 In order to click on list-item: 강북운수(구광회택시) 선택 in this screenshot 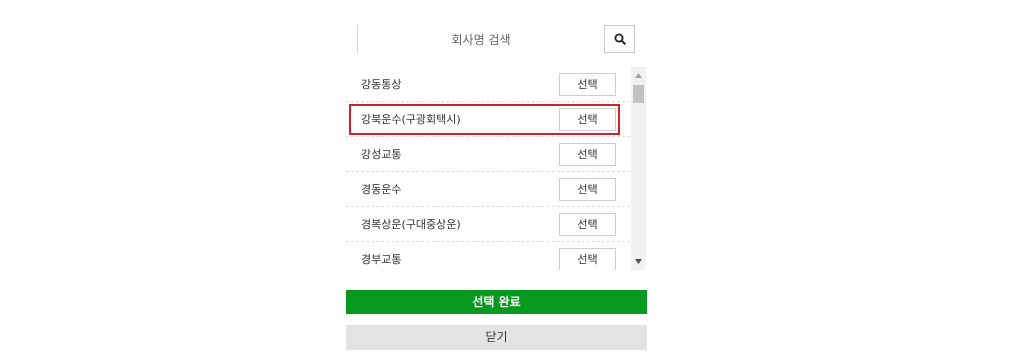, I will do `click(488, 119)`.